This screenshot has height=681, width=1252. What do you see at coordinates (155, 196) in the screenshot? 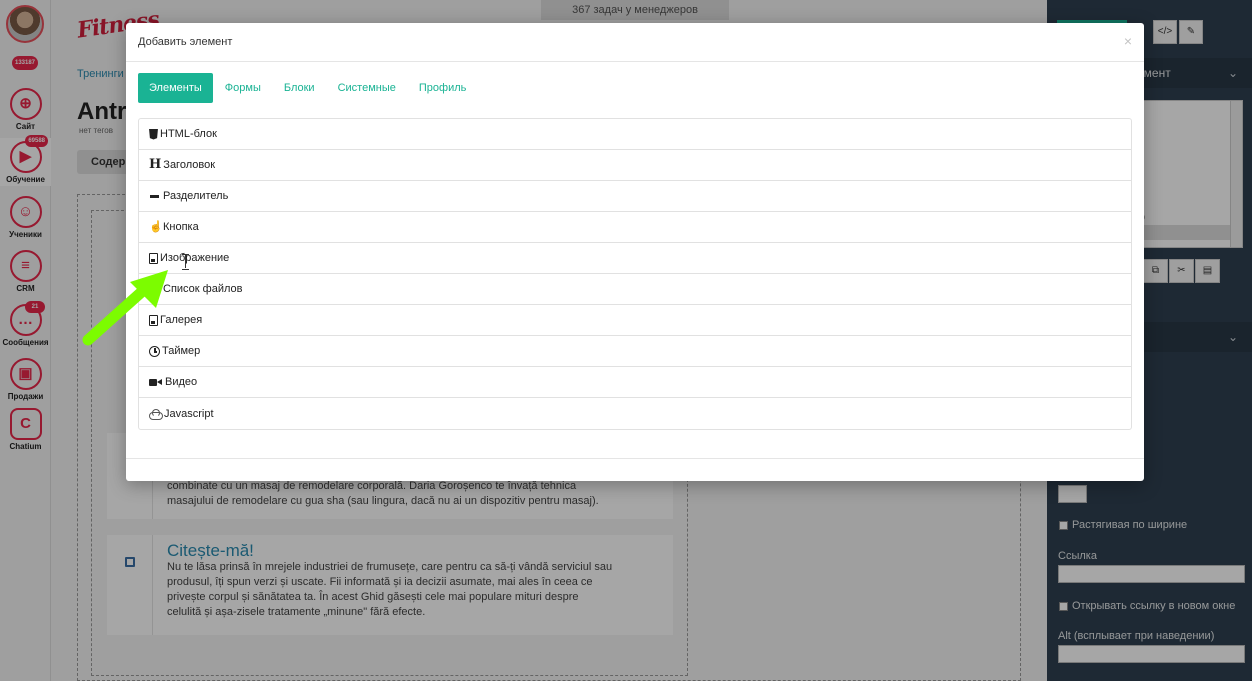
I see `minus-icon` at bounding box center [155, 196].